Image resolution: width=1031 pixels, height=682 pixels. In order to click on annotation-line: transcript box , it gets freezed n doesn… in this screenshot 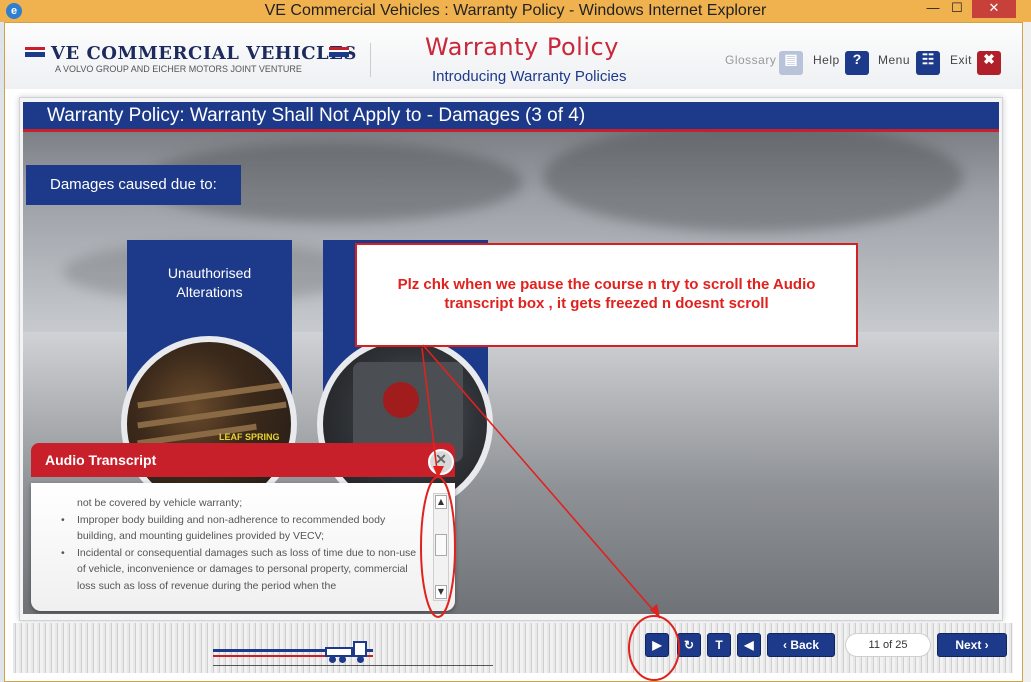, I will do `click(606, 303)`.